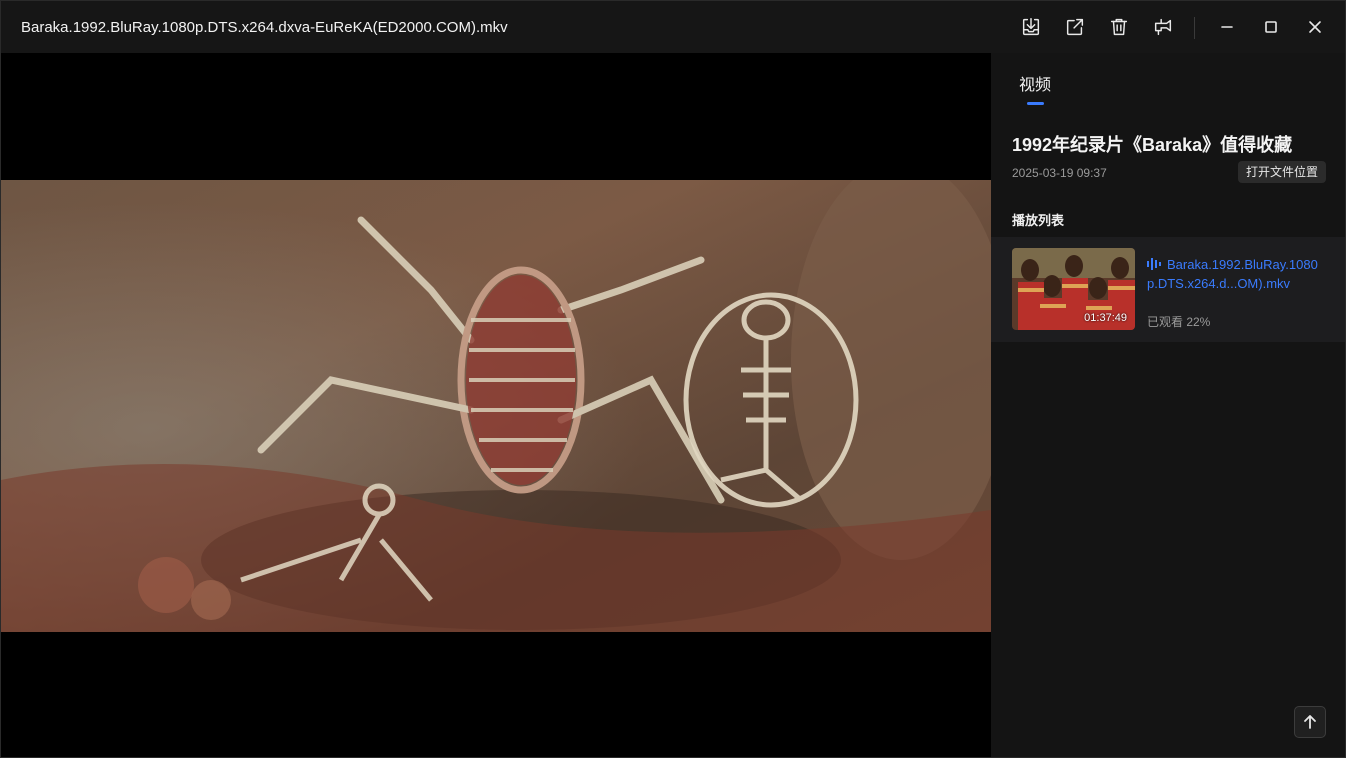 This screenshot has width=1346, height=758. Describe the element at coordinates (1105, 318) in the screenshot. I see `playlist-duration: 01:37:49` at that location.